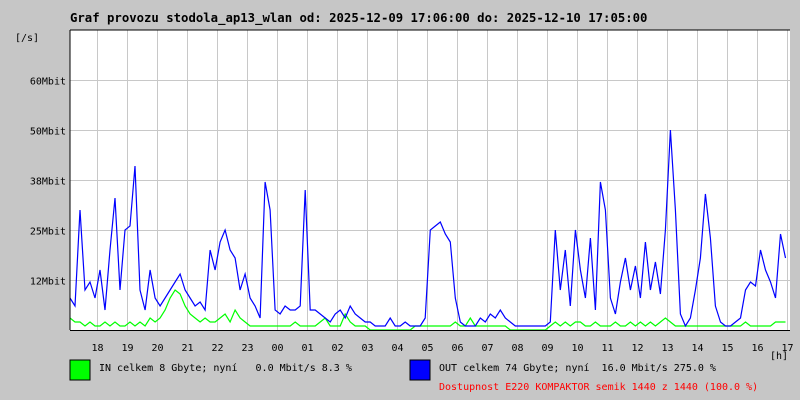 This screenshot has width=800, height=400. I want to click on x-tick-label: 00, so click(277, 348).